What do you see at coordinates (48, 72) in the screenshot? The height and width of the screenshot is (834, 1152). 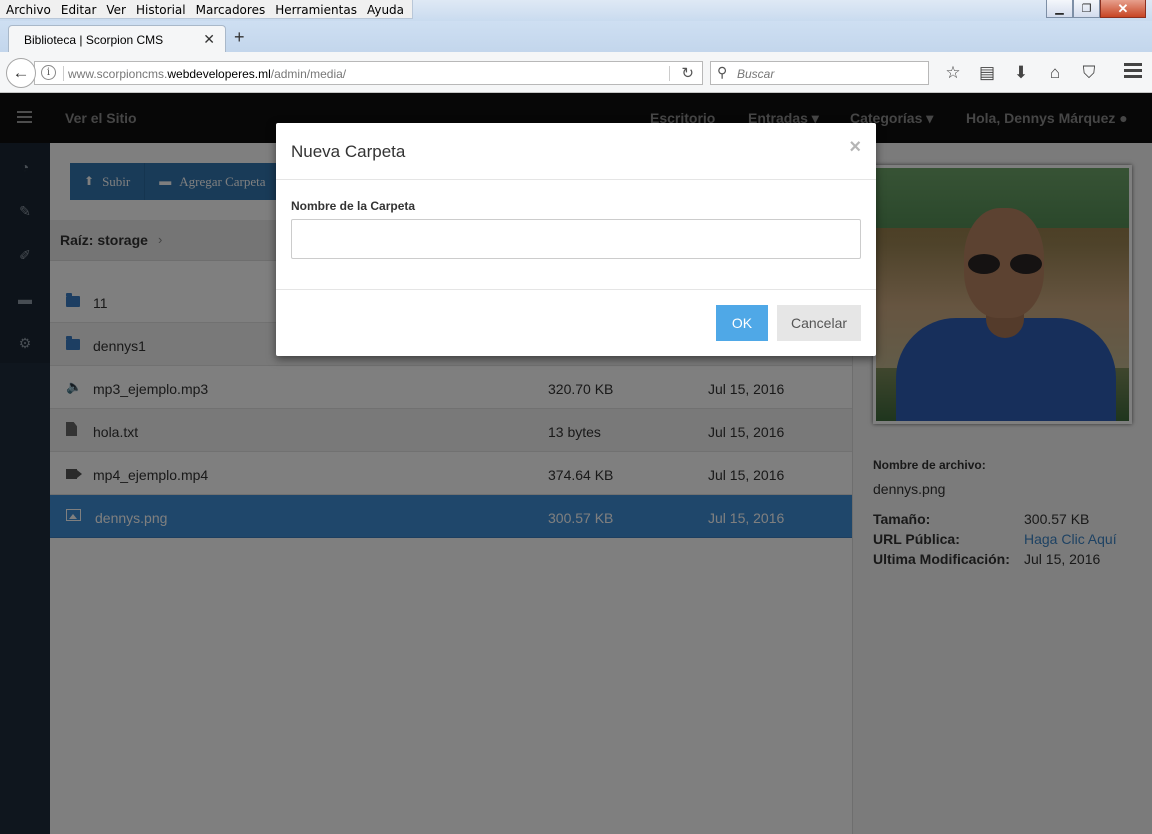 I see `site-info-icon: i` at bounding box center [48, 72].